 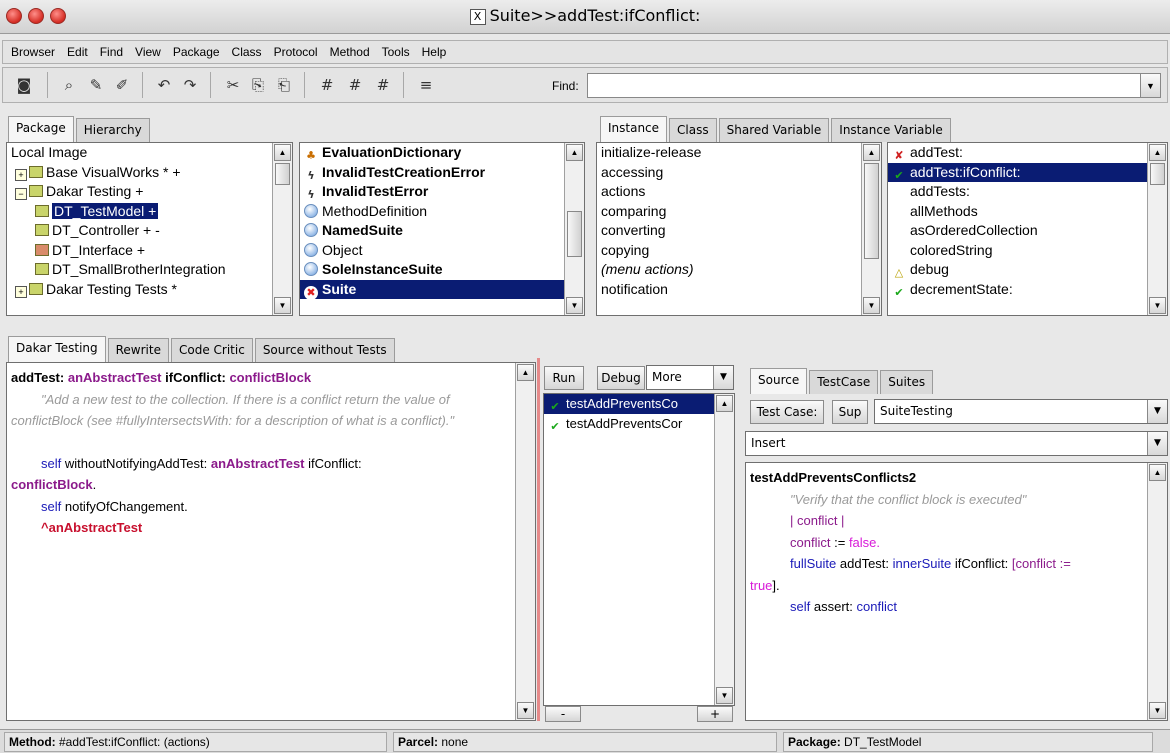 What do you see at coordinates (442, 192) in the screenshot?
I see `class-item: ϟ InvalidTestError` at bounding box center [442, 192].